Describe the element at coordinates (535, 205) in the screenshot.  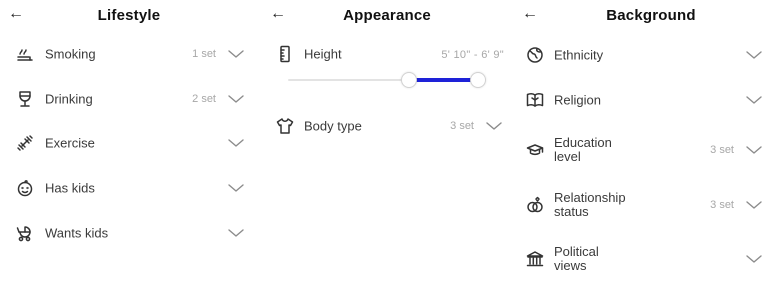
I see `rings-icon` at that location.